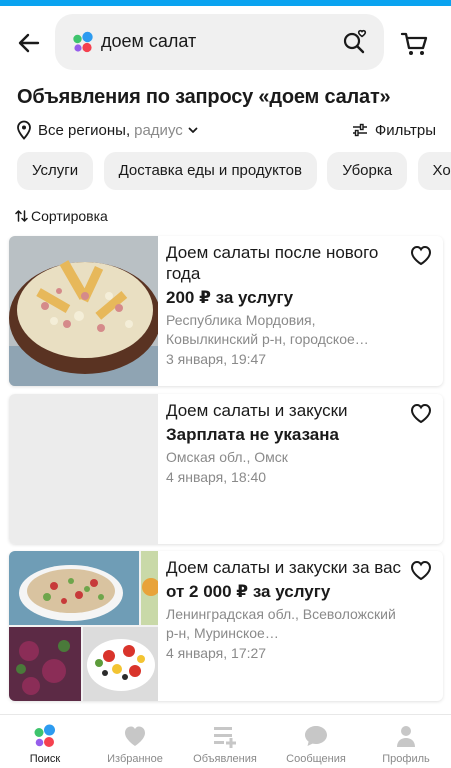  I want to click on filters-label: Фильтры, so click(405, 130).